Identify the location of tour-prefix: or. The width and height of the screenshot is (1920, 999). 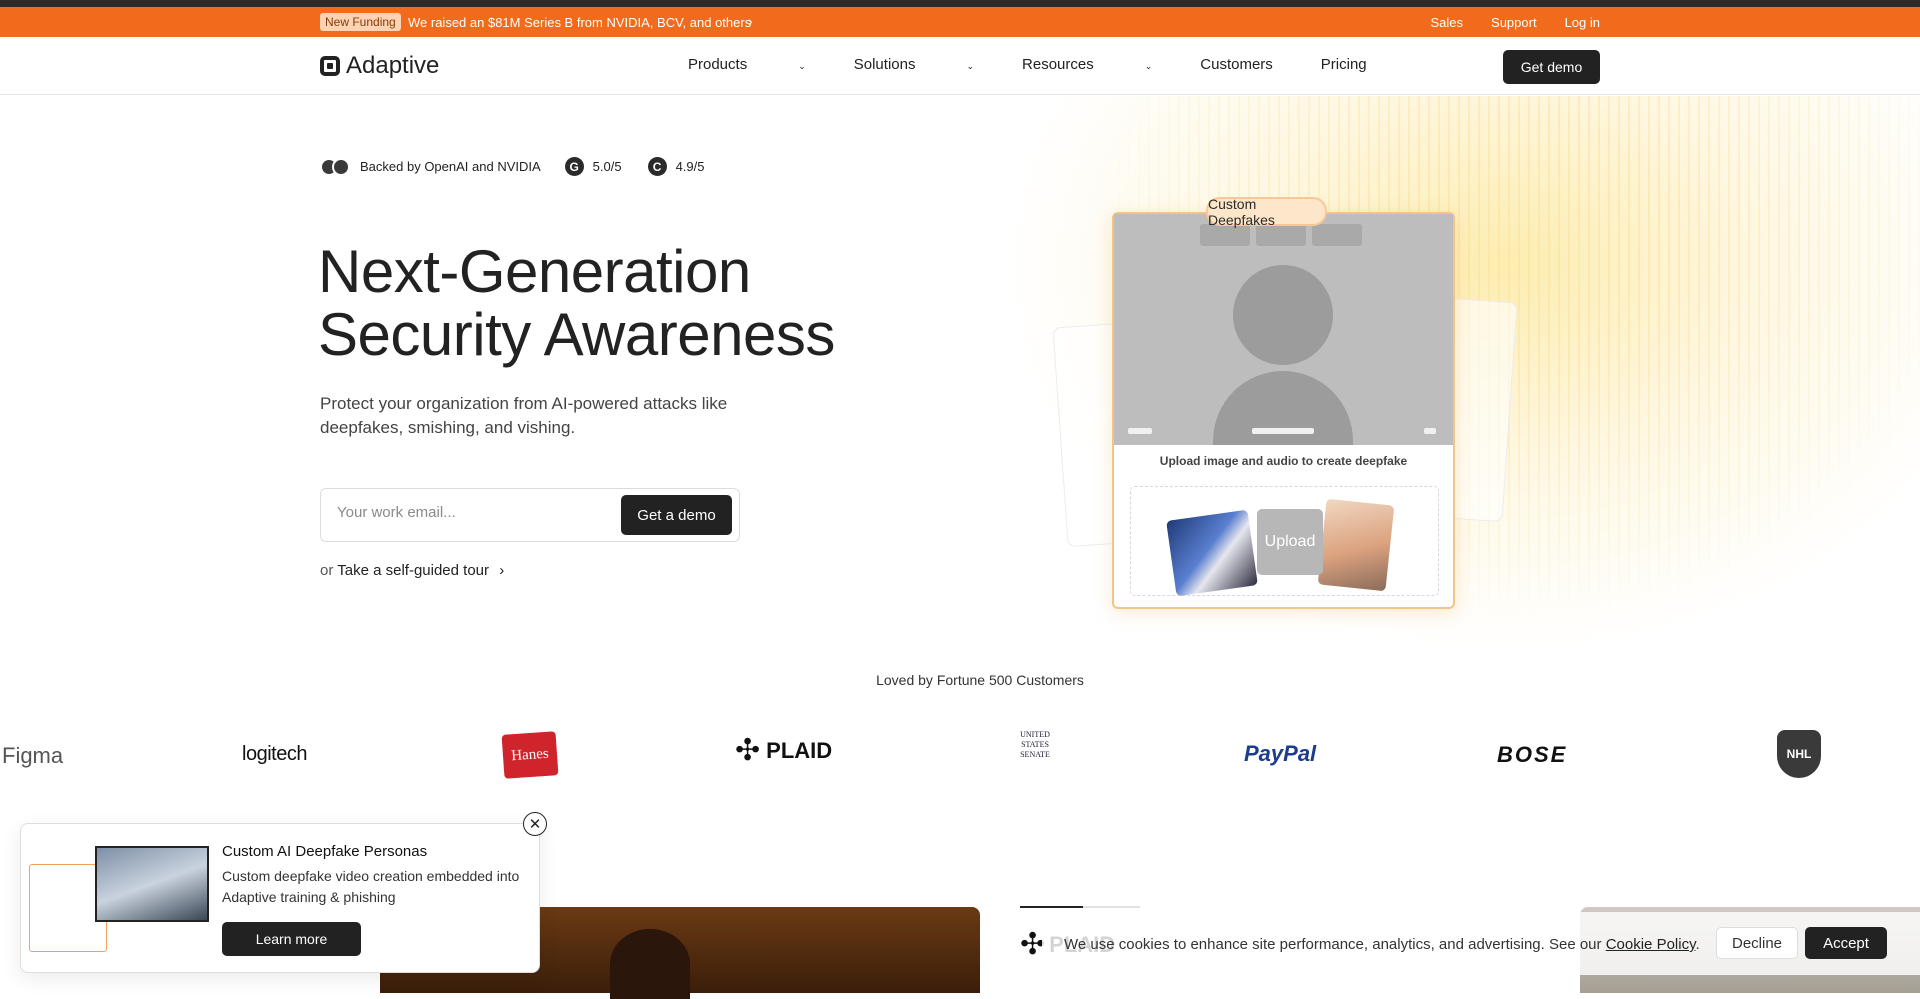
(327, 570).